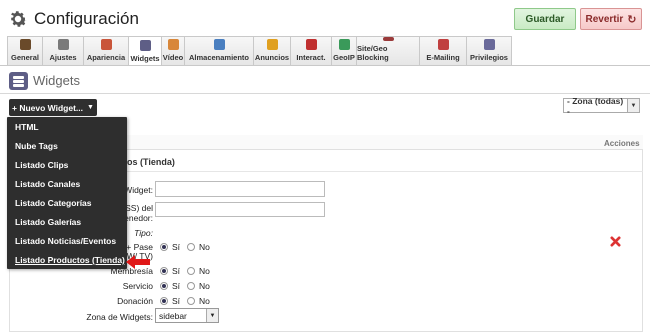  I want to click on save-button-label: Guardar, so click(545, 19).